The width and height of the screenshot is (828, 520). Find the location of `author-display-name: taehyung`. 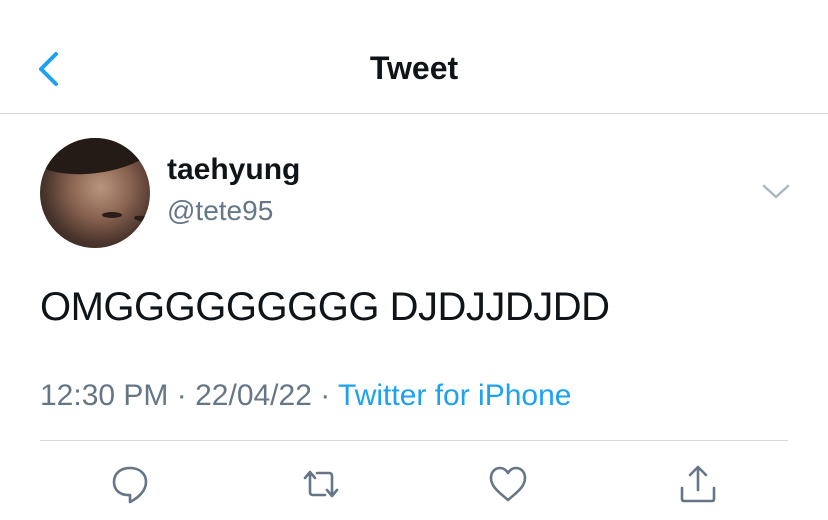

author-display-name: taehyung is located at coordinates (233, 170).